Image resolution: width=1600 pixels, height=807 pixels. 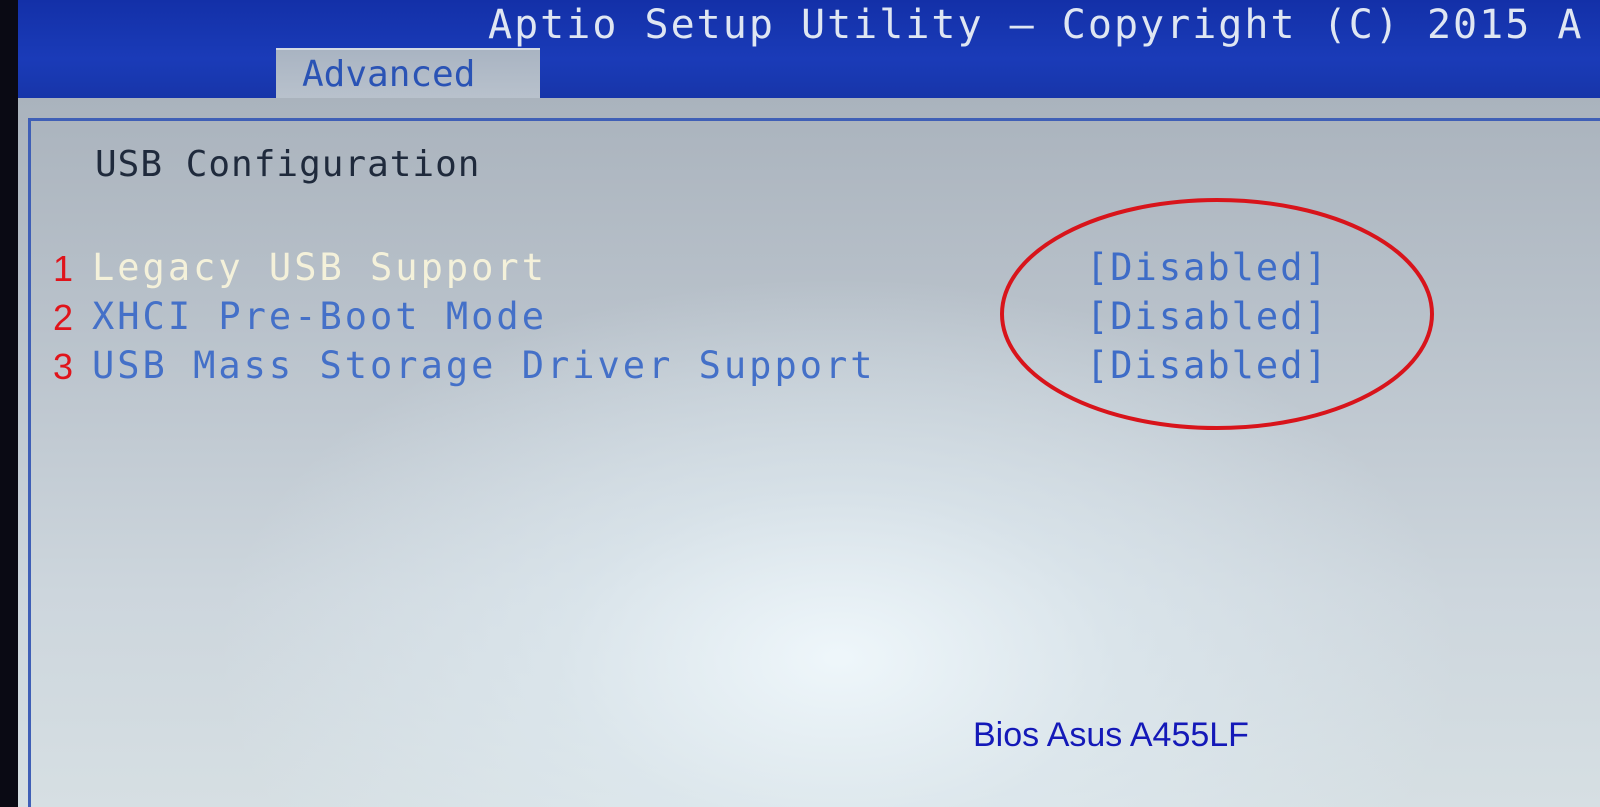 I want to click on setting-row-xhci-pre-boot-mode: 2 XHCI Pre-Boot Mode [Disabled], so click(x=800, y=319).